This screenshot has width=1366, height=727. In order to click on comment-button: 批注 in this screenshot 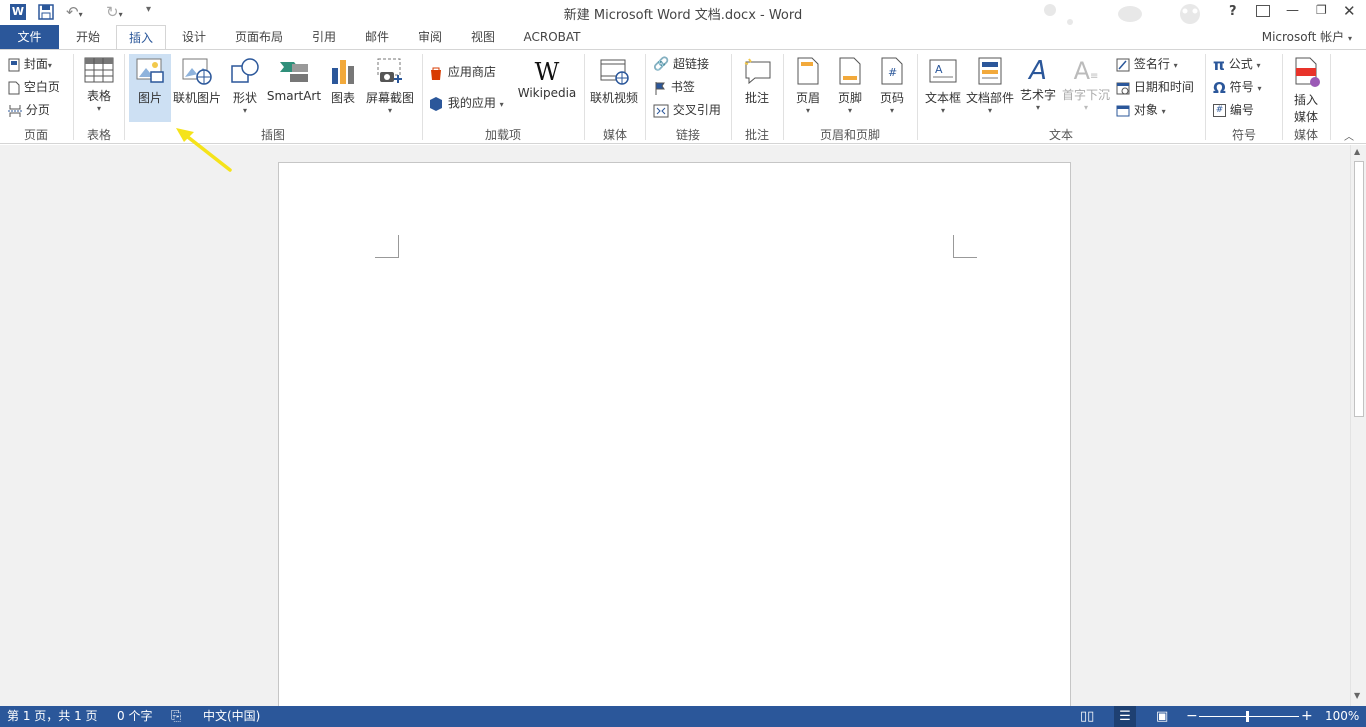, I will do `click(757, 81)`.